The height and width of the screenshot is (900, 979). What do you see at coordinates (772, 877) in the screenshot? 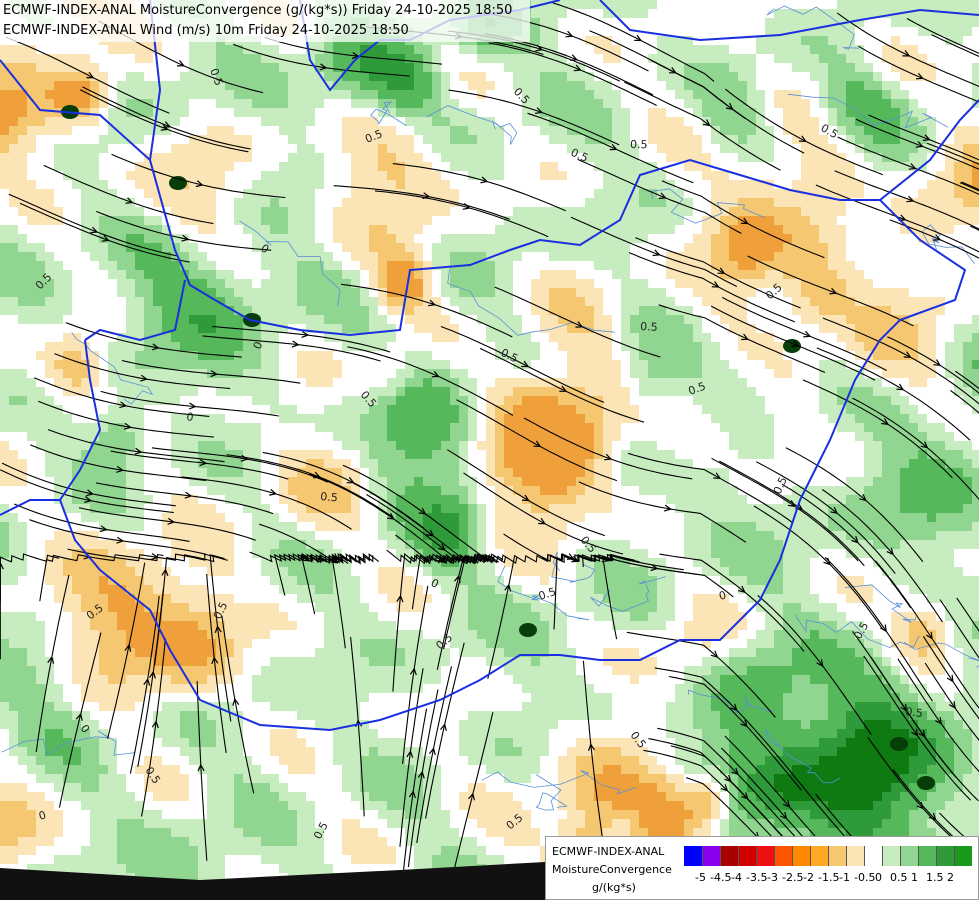
I see `legend-tick-label: -3` at bounding box center [772, 877].